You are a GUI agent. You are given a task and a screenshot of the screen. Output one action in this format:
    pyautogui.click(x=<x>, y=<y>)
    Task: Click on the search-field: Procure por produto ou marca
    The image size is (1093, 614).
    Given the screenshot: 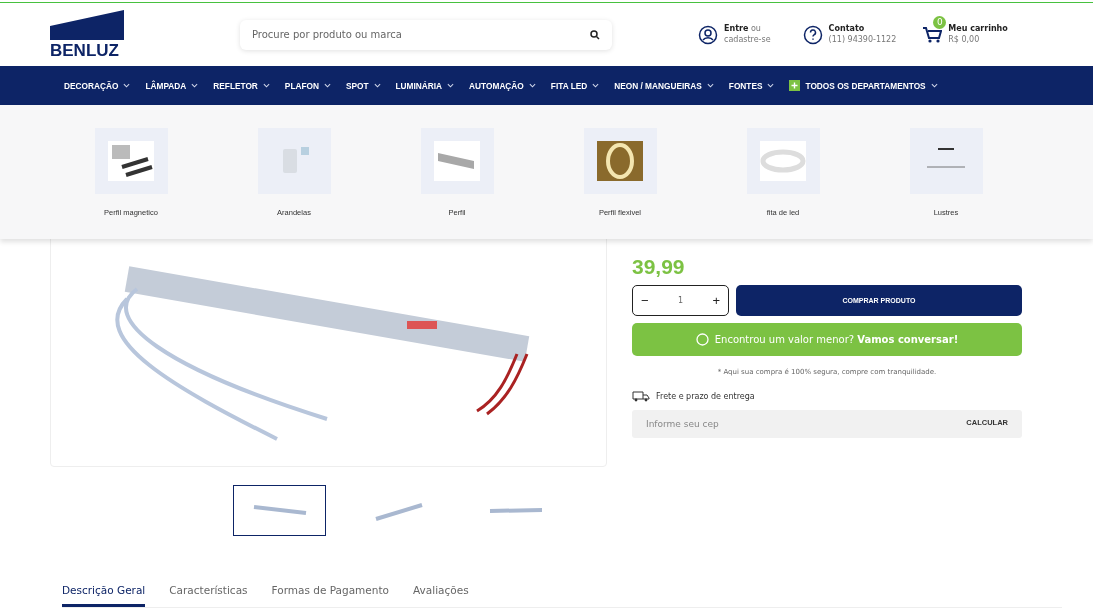 What is the action you would take?
    pyautogui.click(x=426, y=34)
    